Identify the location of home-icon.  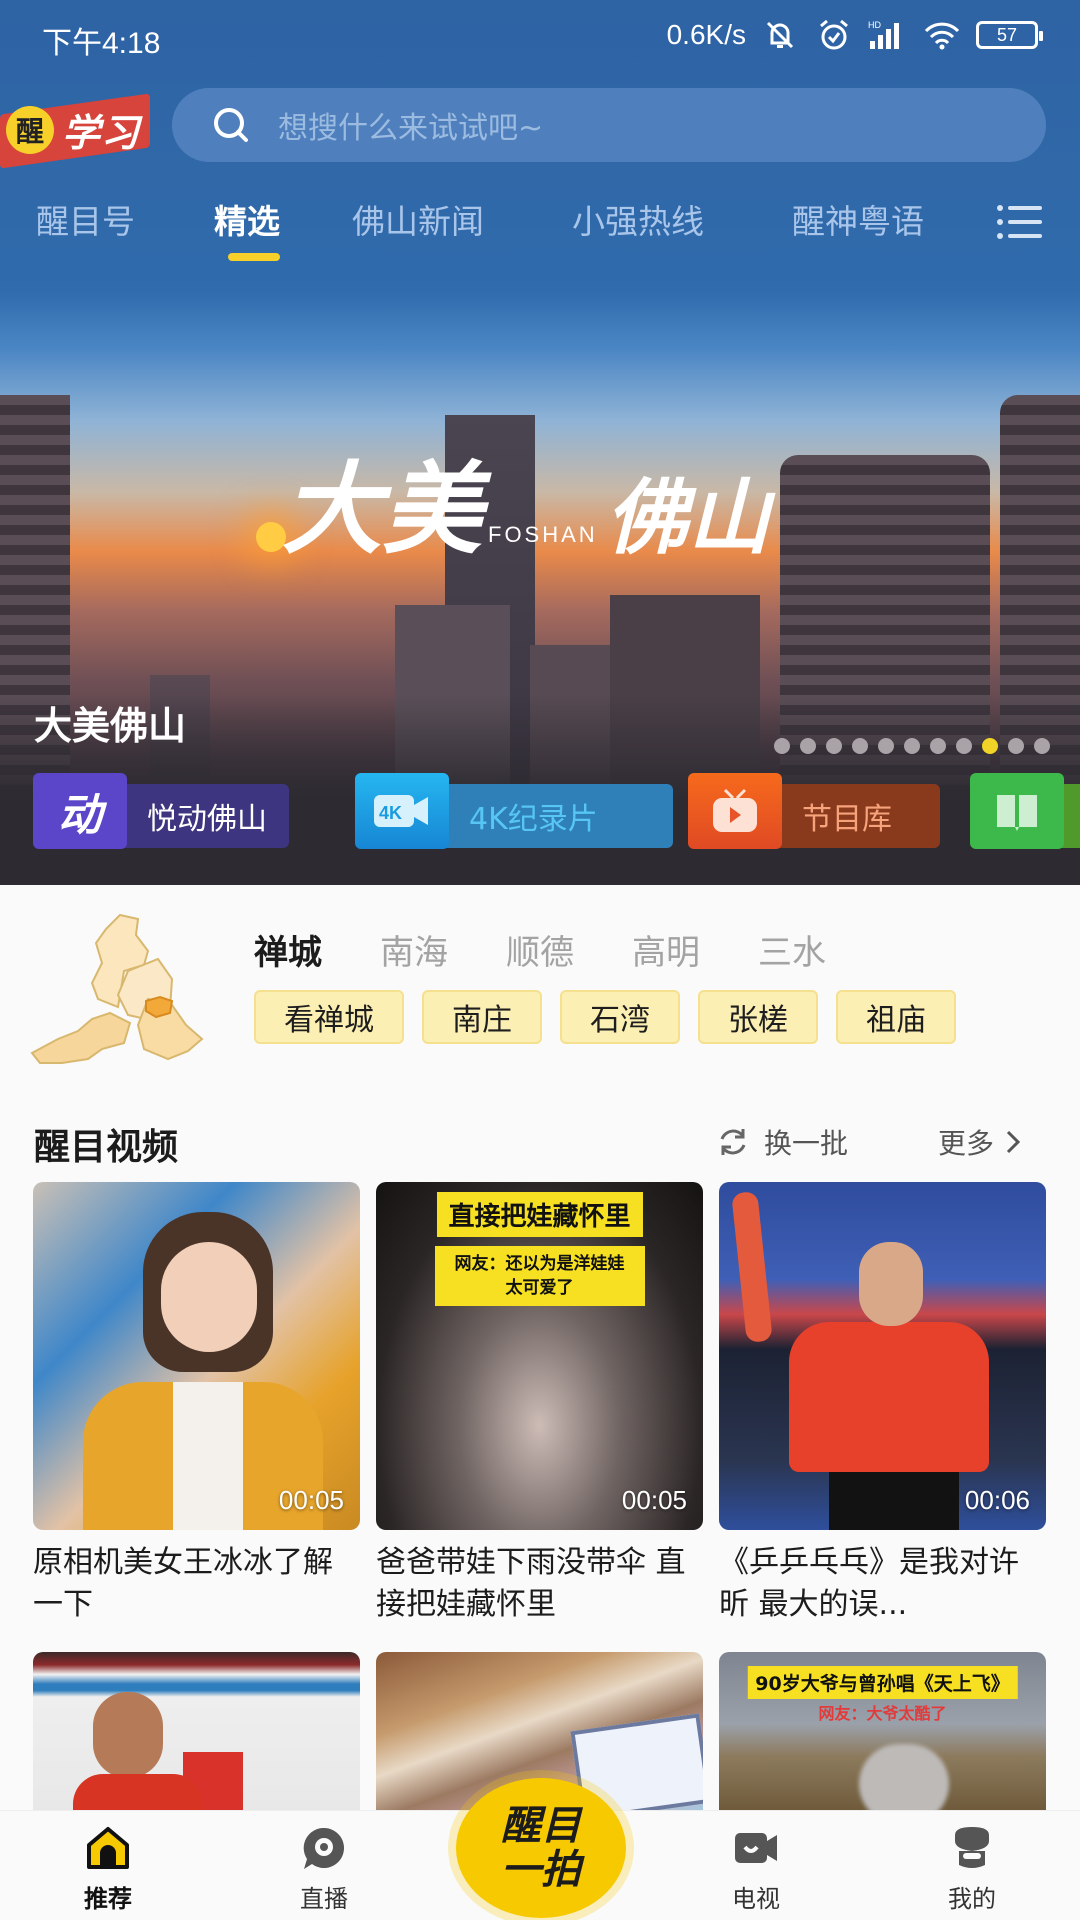
(108, 1848).